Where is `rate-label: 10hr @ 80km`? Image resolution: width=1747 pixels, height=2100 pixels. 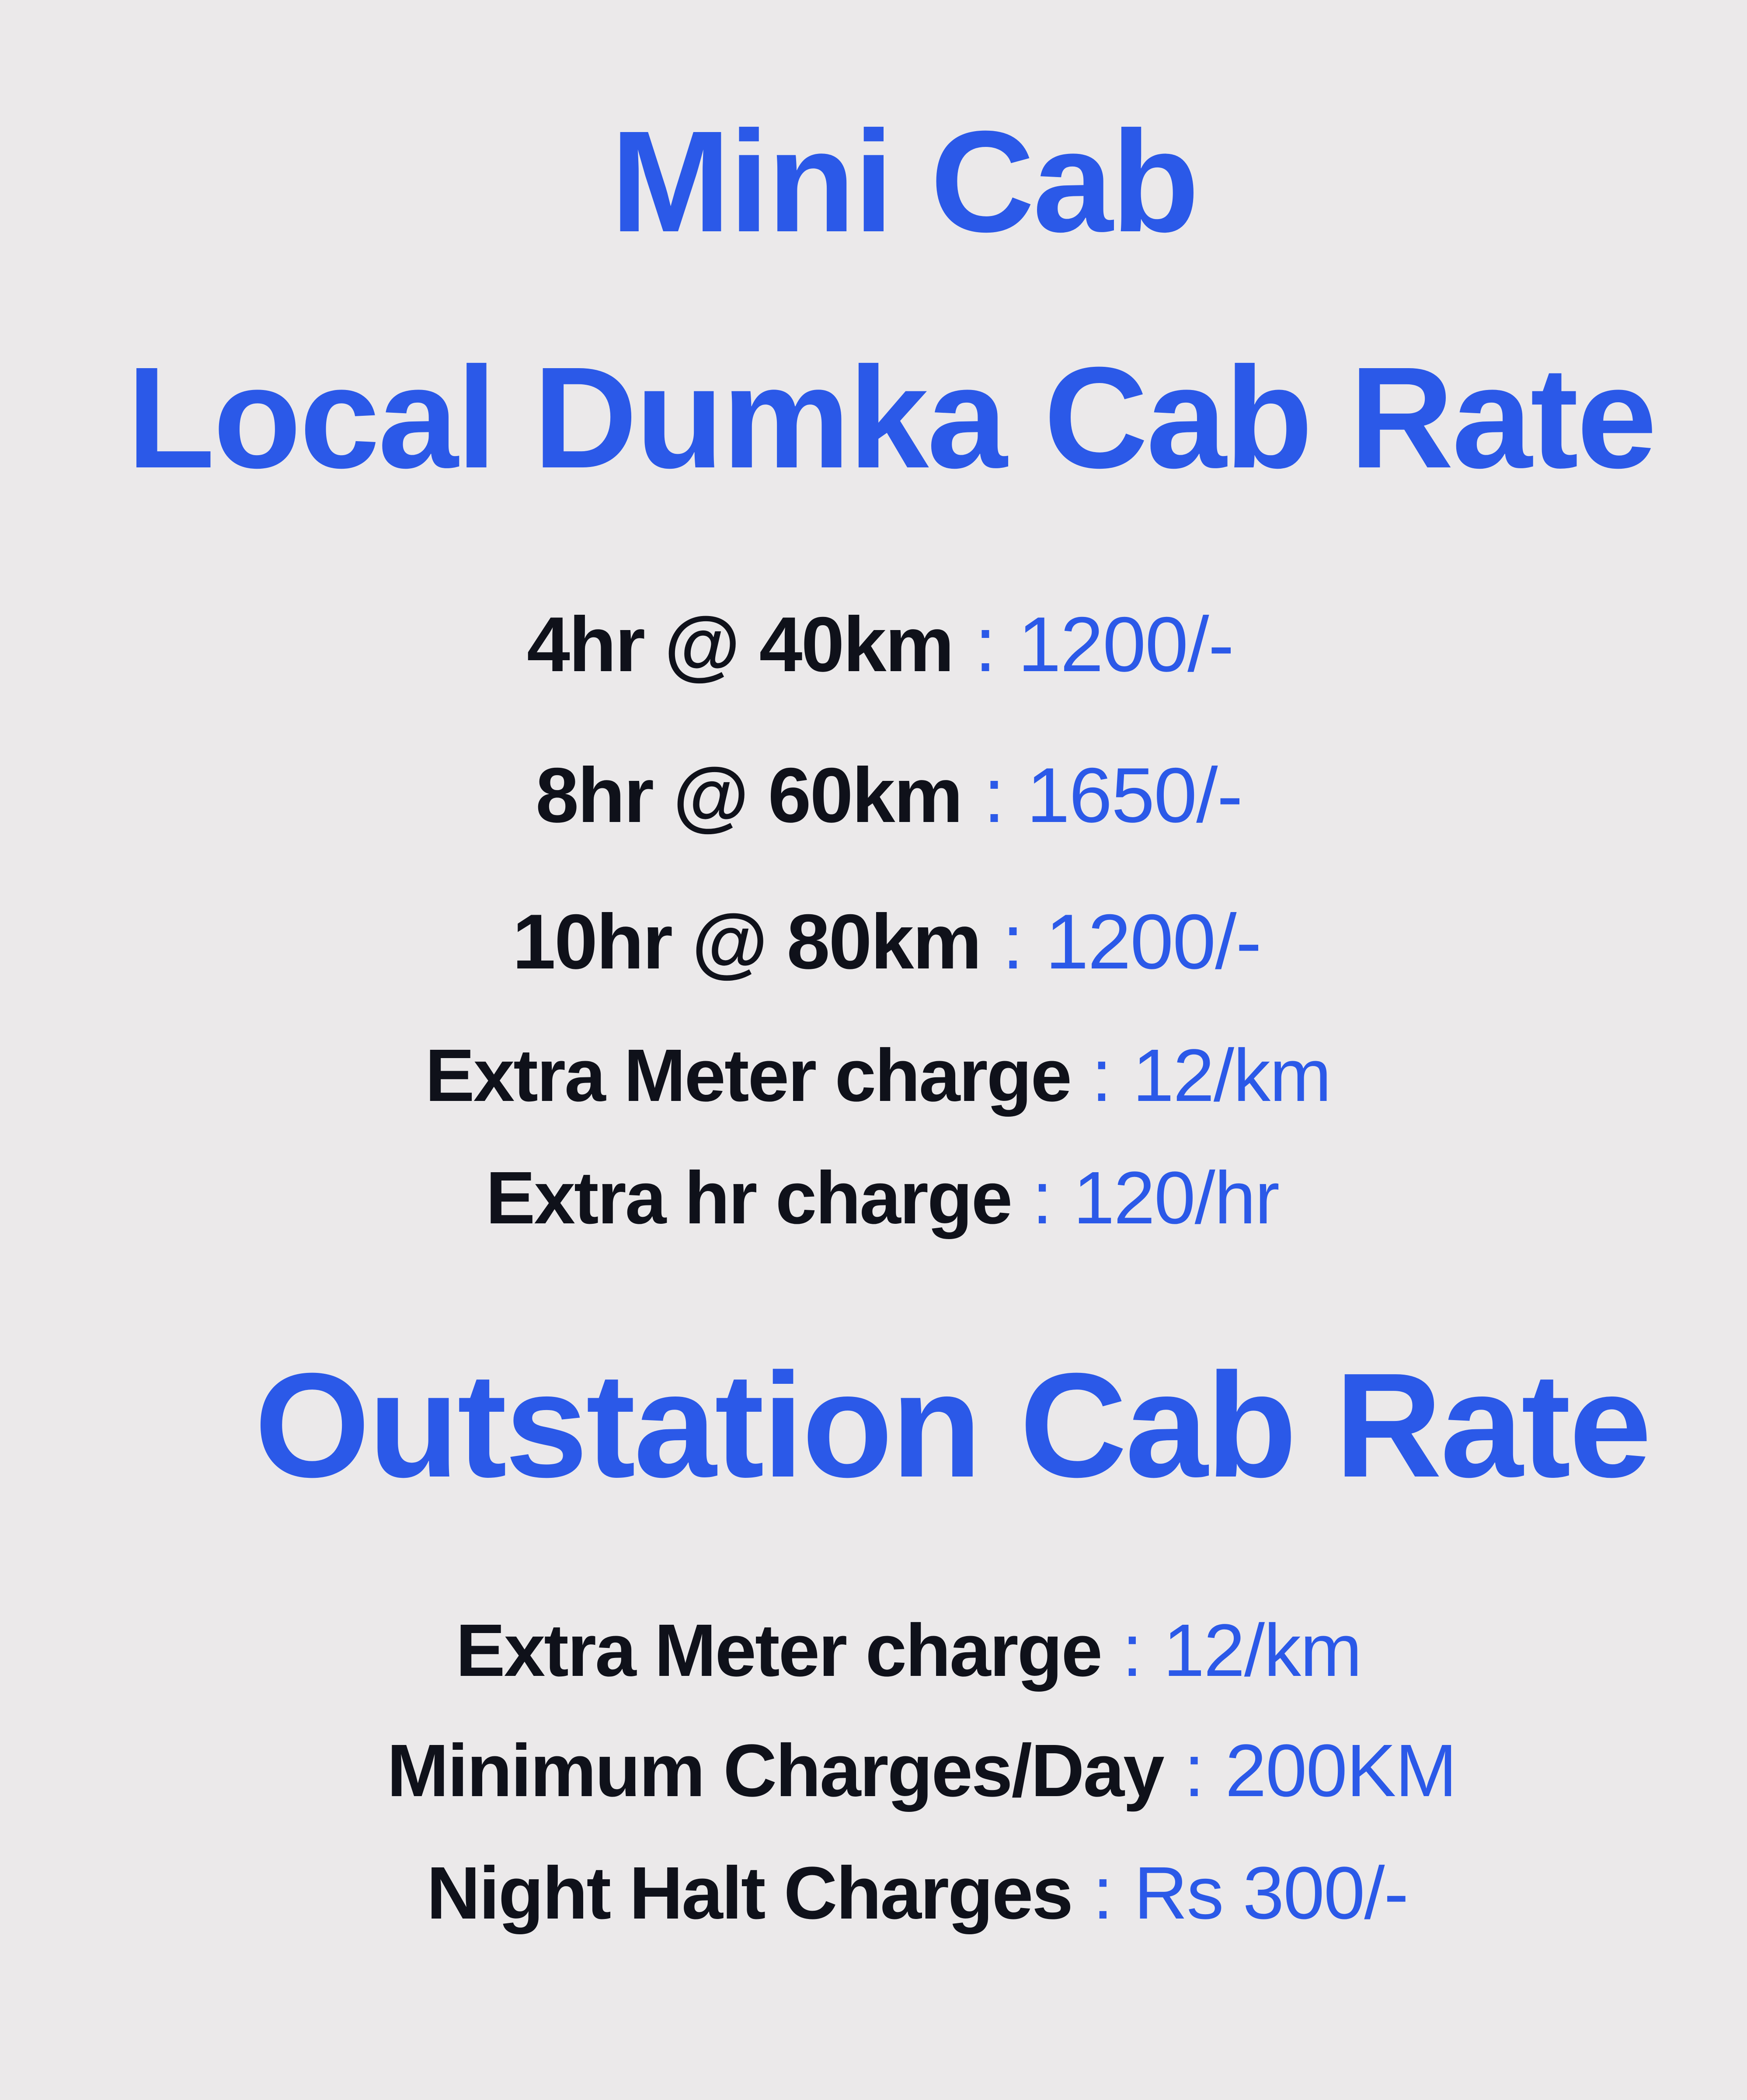 rate-label: 10hr @ 80km is located at coordinates (747, 941).